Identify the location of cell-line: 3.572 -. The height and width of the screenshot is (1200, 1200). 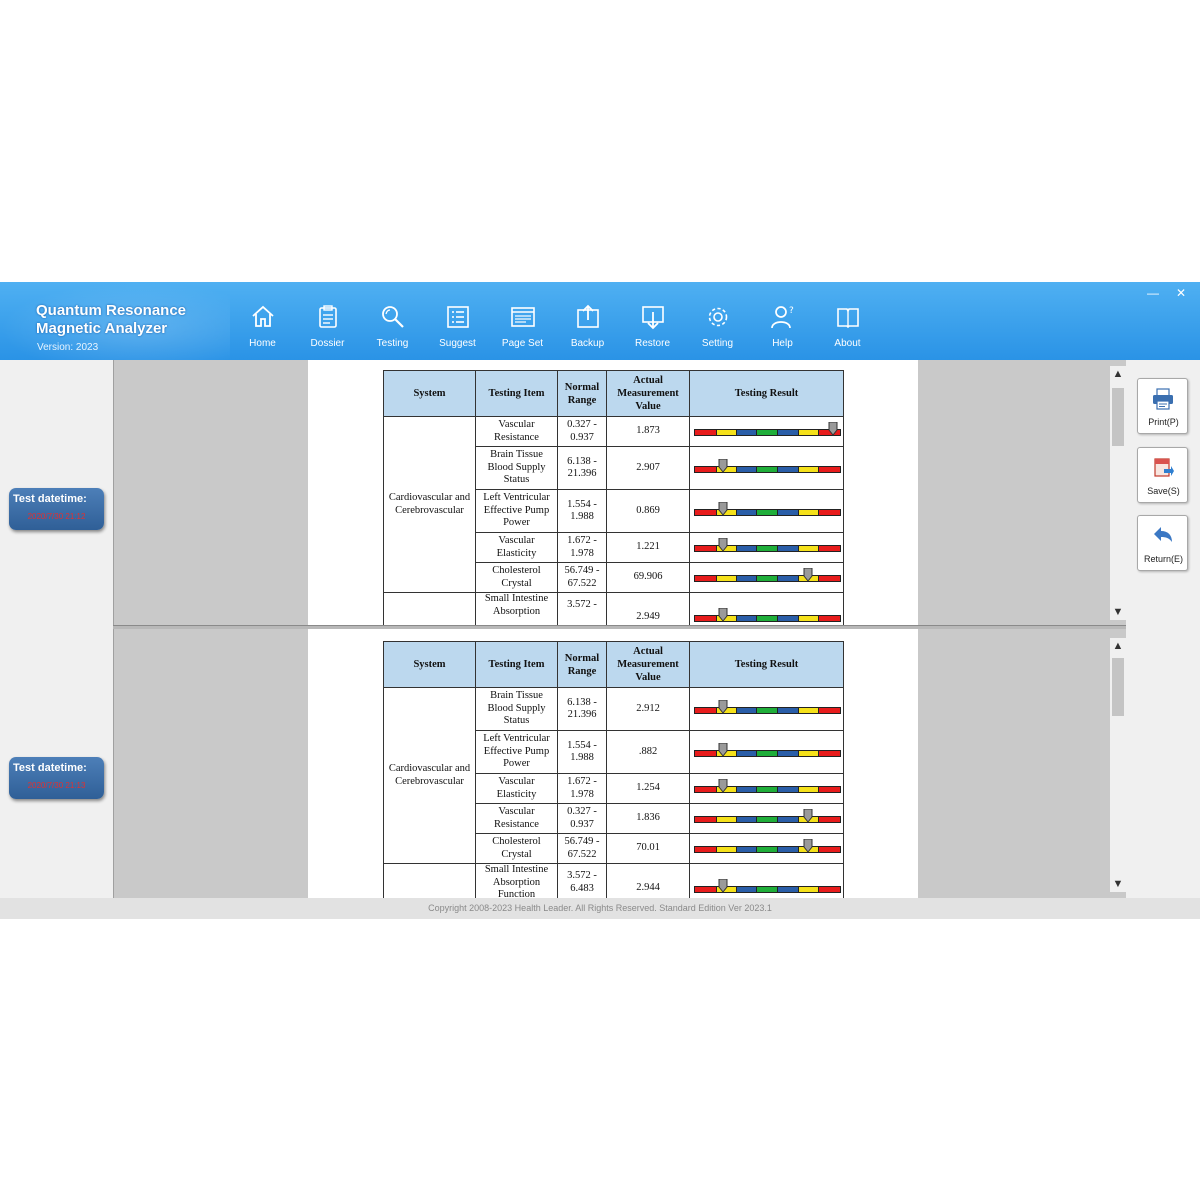
(582, 875).